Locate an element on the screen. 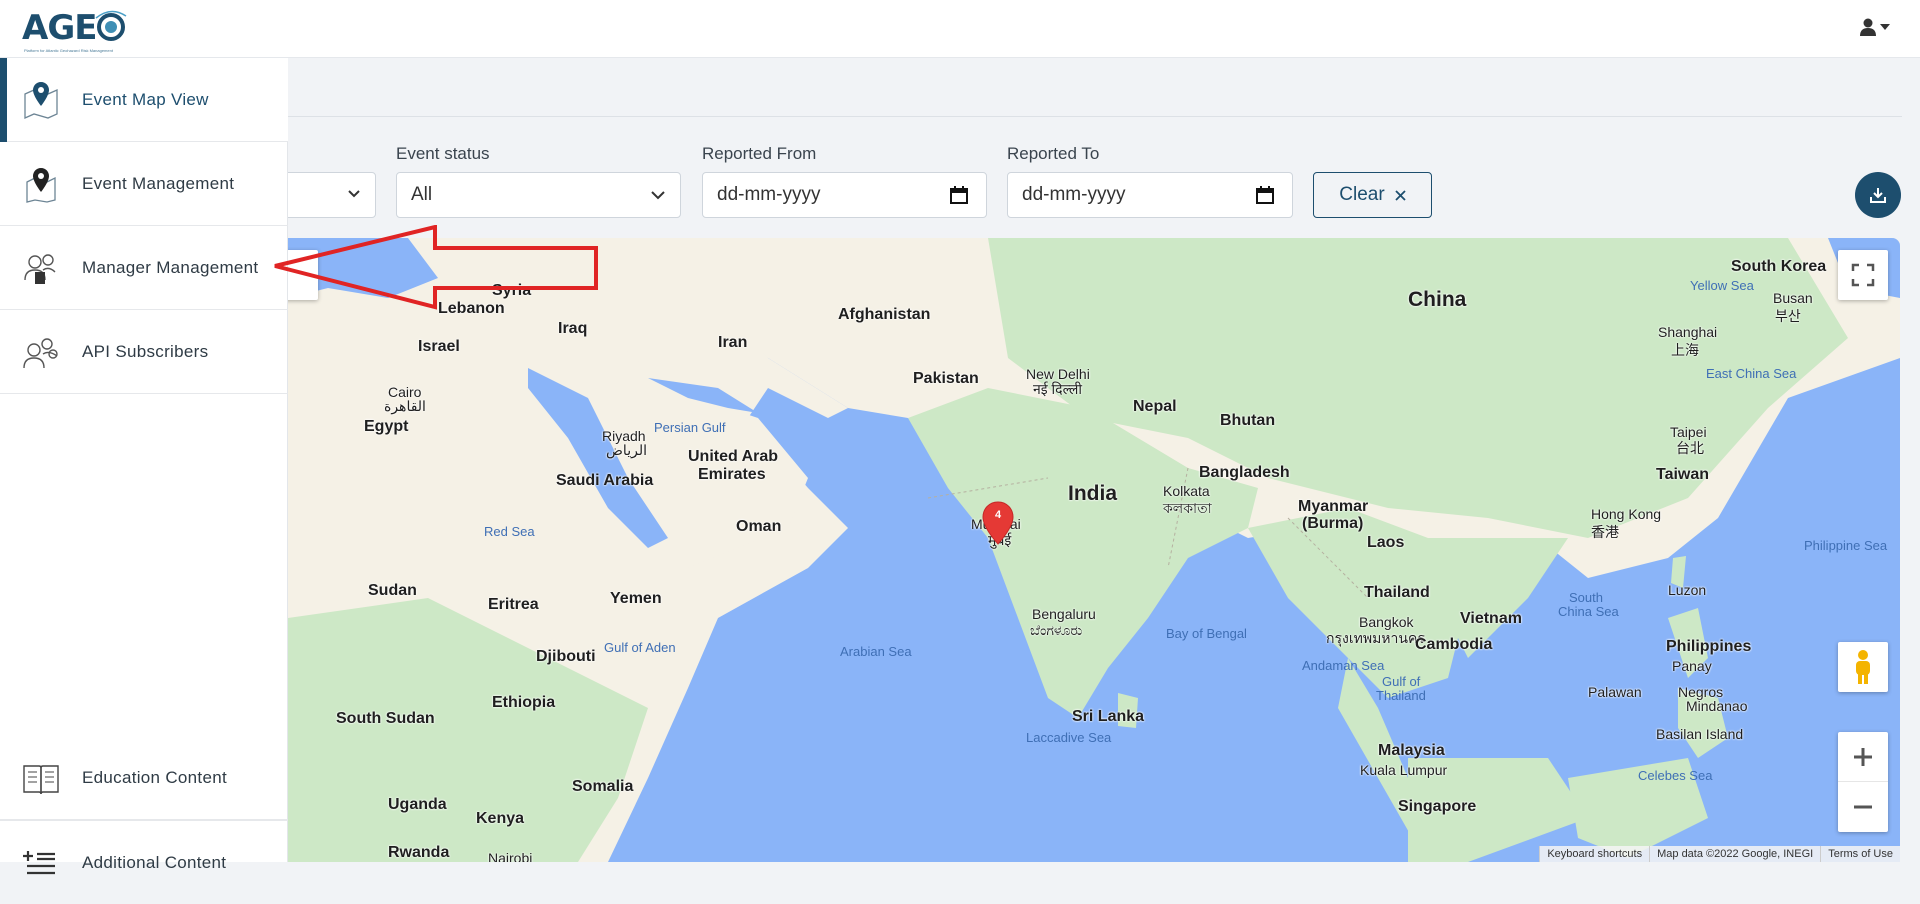  map-label: Bay of Bengal is located at coordinates (1206, 633).